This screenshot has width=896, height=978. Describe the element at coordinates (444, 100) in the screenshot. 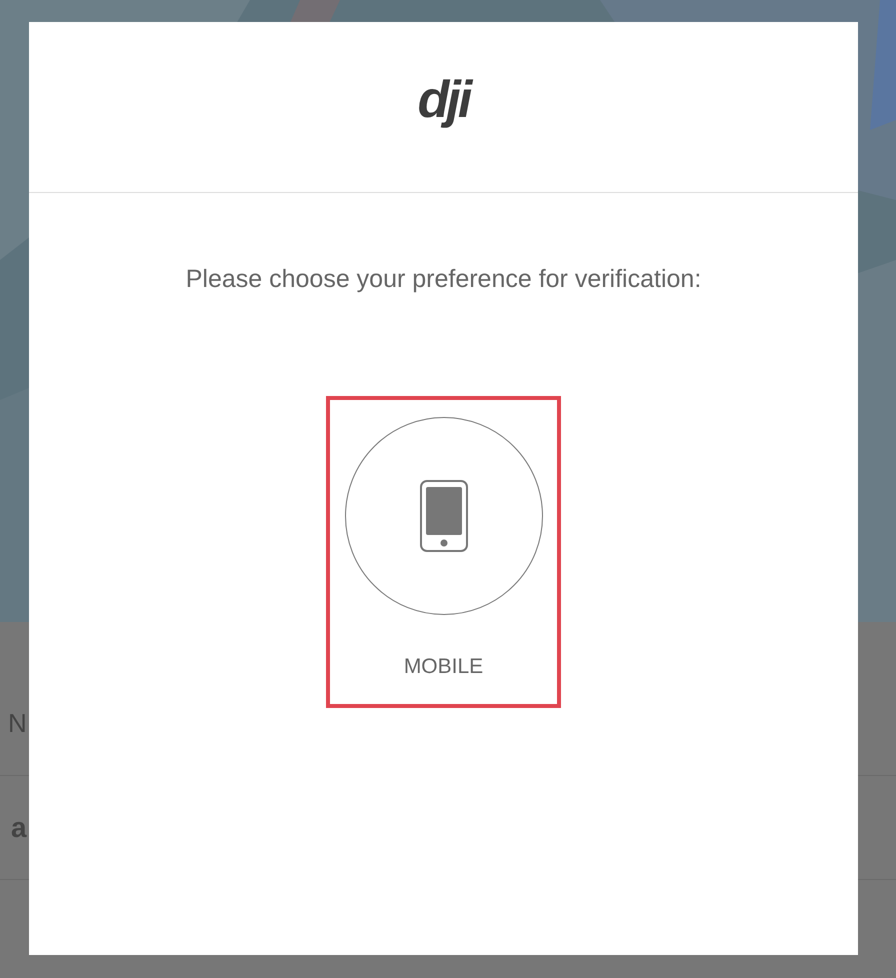

I see `logo: dji` at that location.